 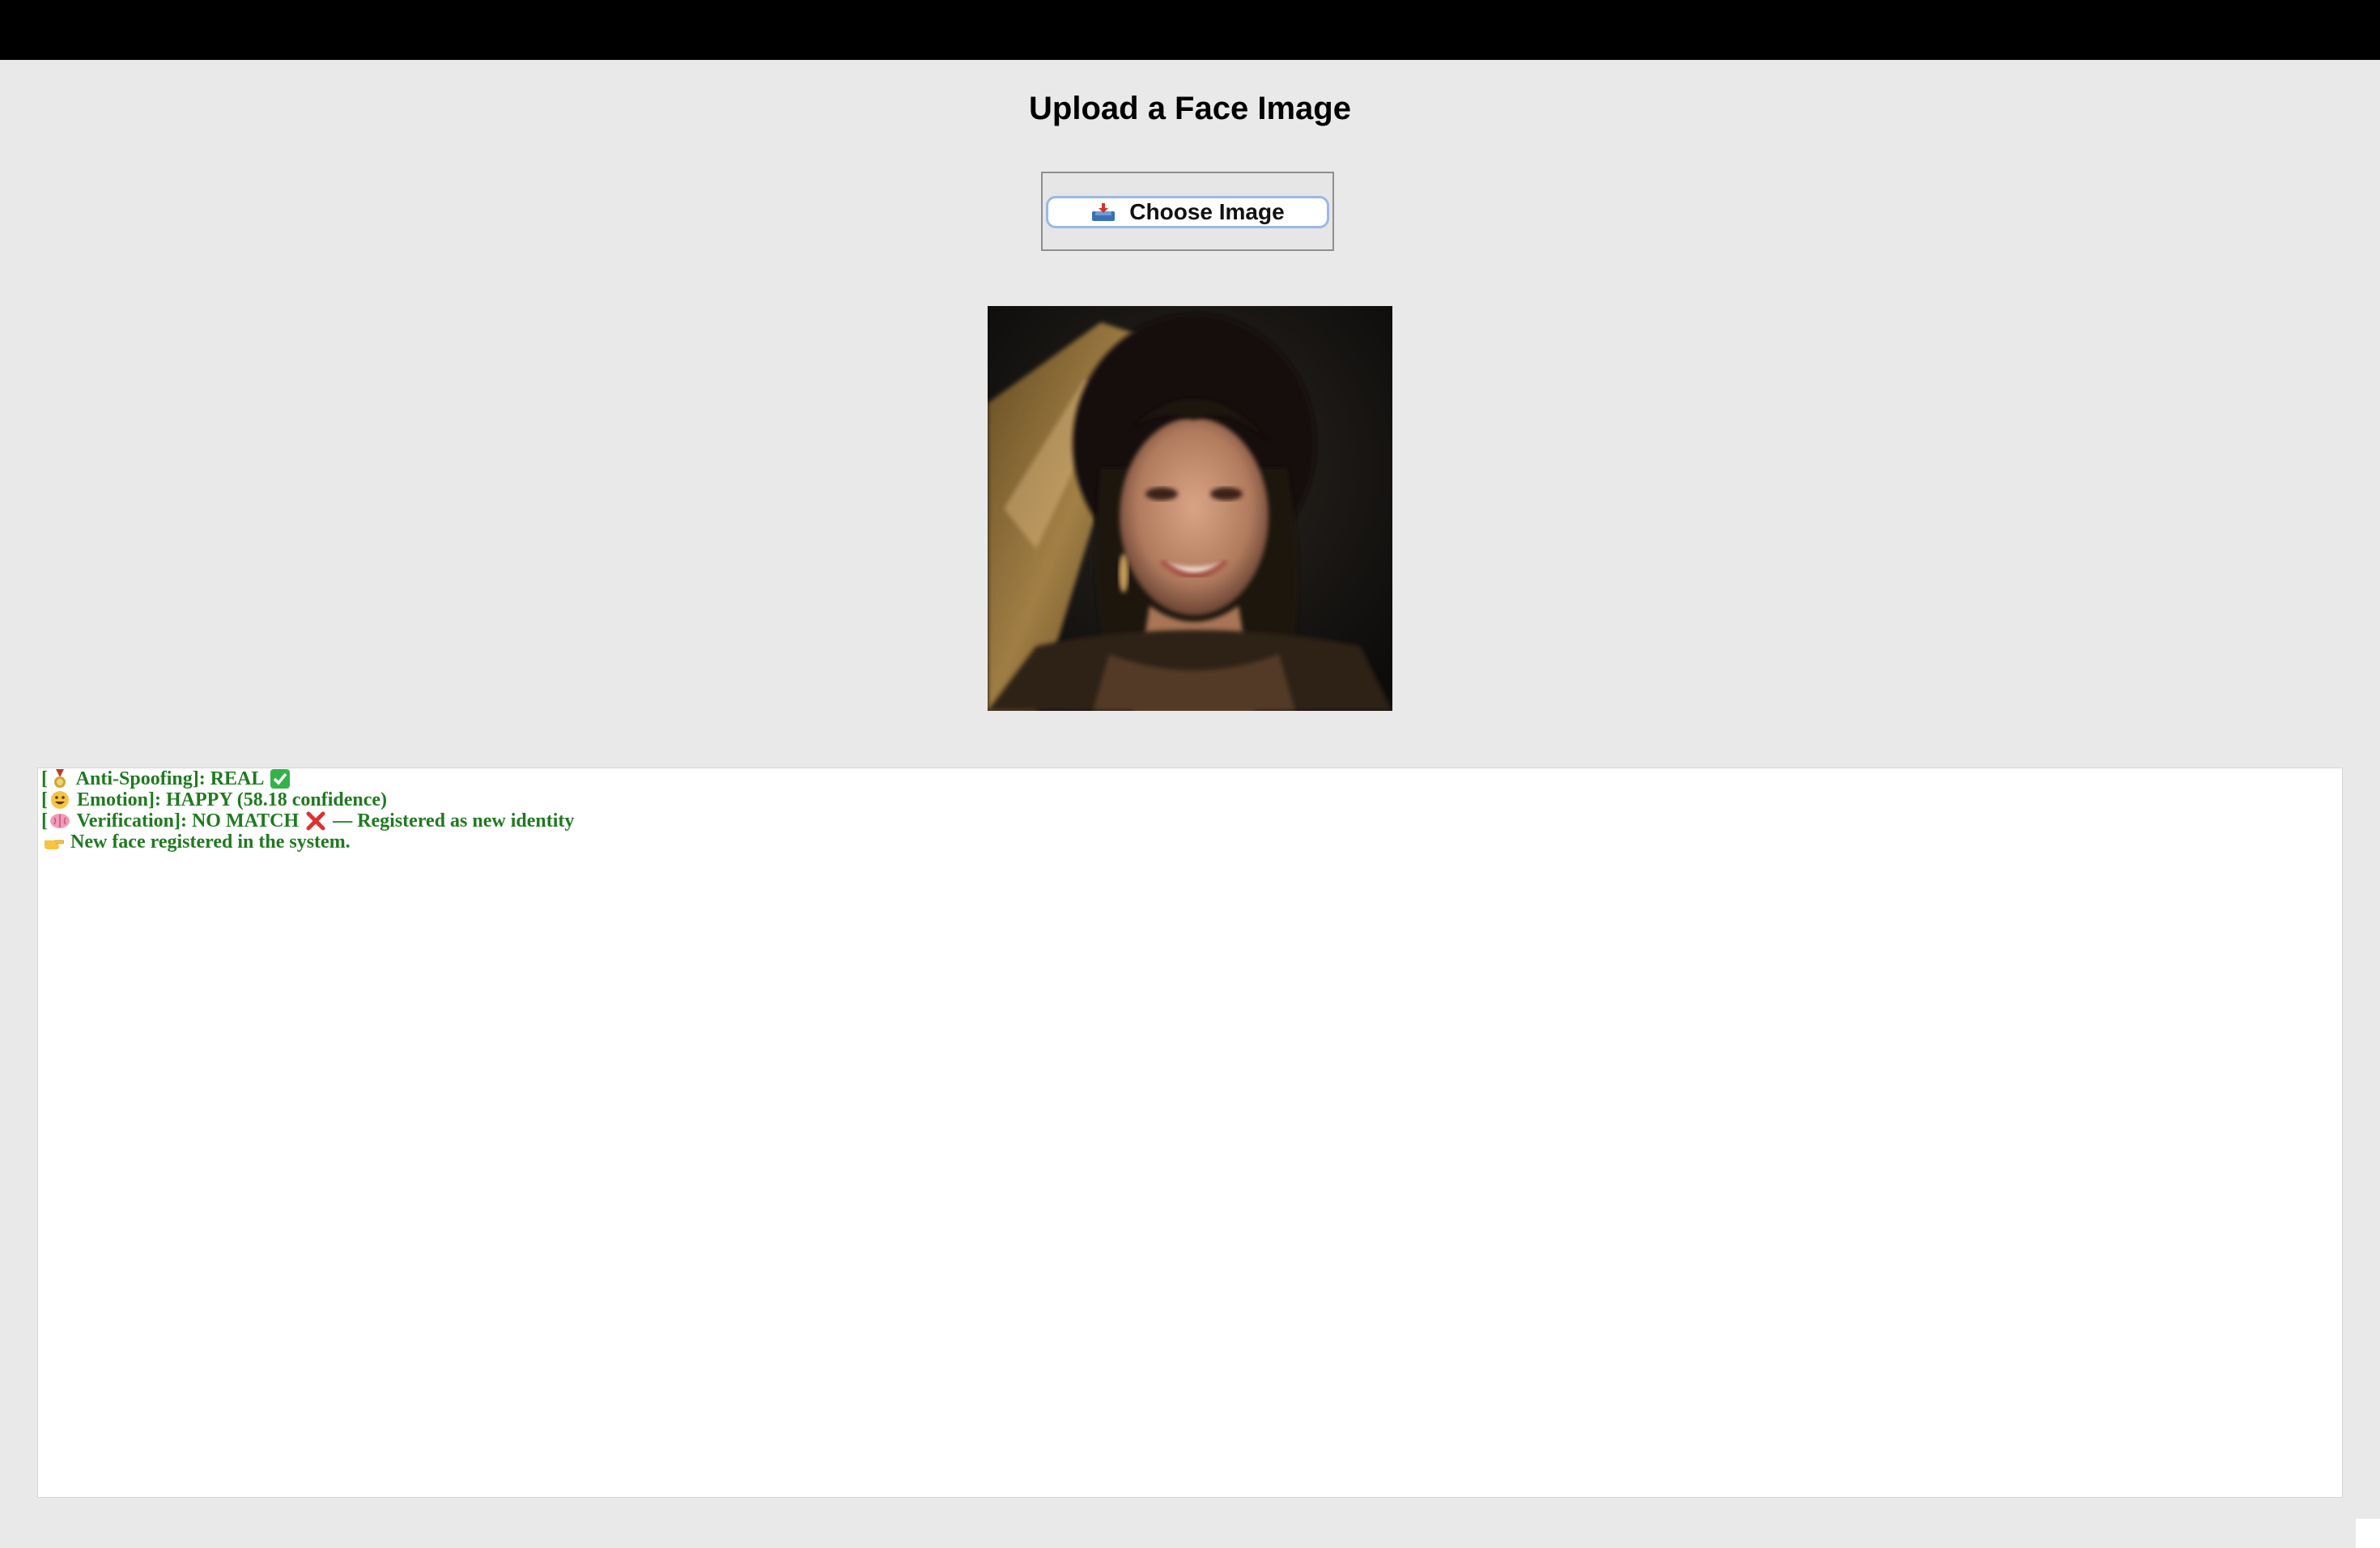 What do you see at coordinates (170, 778) in the screenshot?
I see `line-text: Anti-Spoofing]: REAL` at bounding box center [170, 778].